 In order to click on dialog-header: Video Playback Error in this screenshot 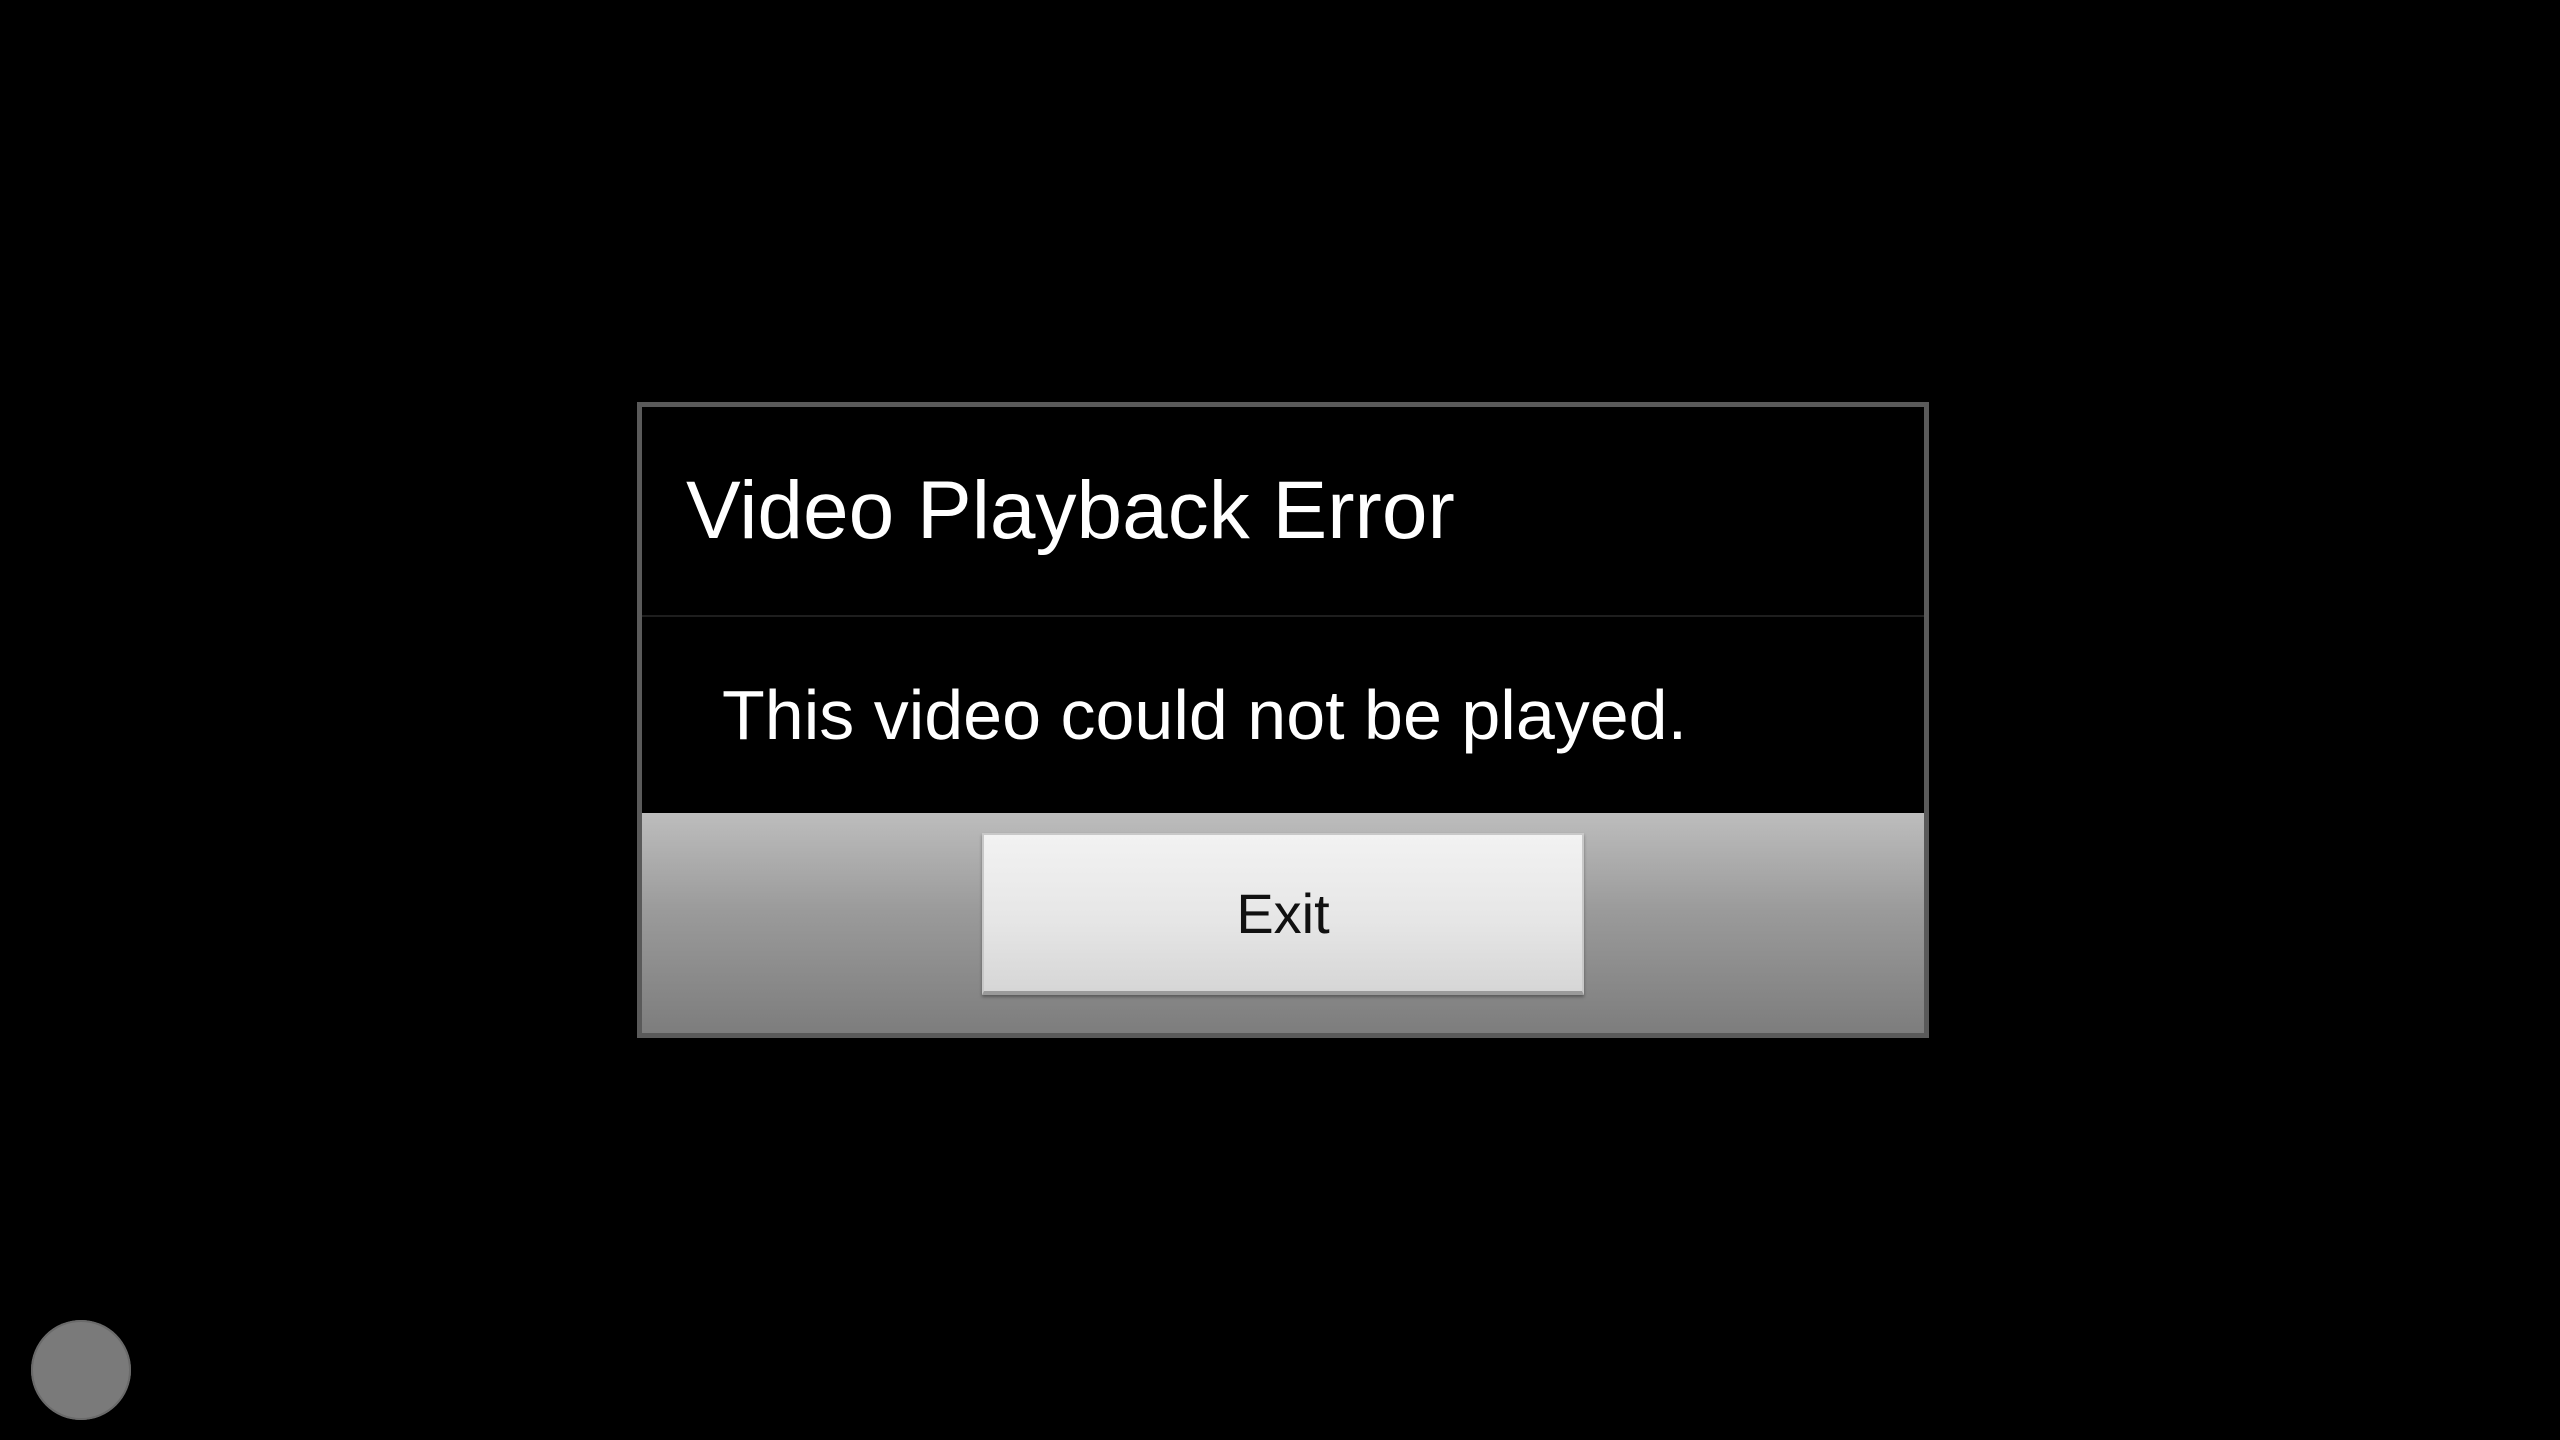, I will do `click(1283, 512)`.